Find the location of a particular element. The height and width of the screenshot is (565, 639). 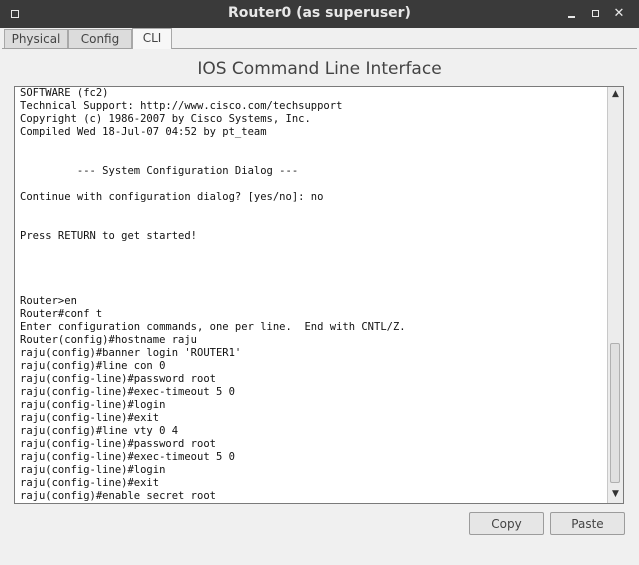

tab-physical: Physical is located at coordinates (36, 38).